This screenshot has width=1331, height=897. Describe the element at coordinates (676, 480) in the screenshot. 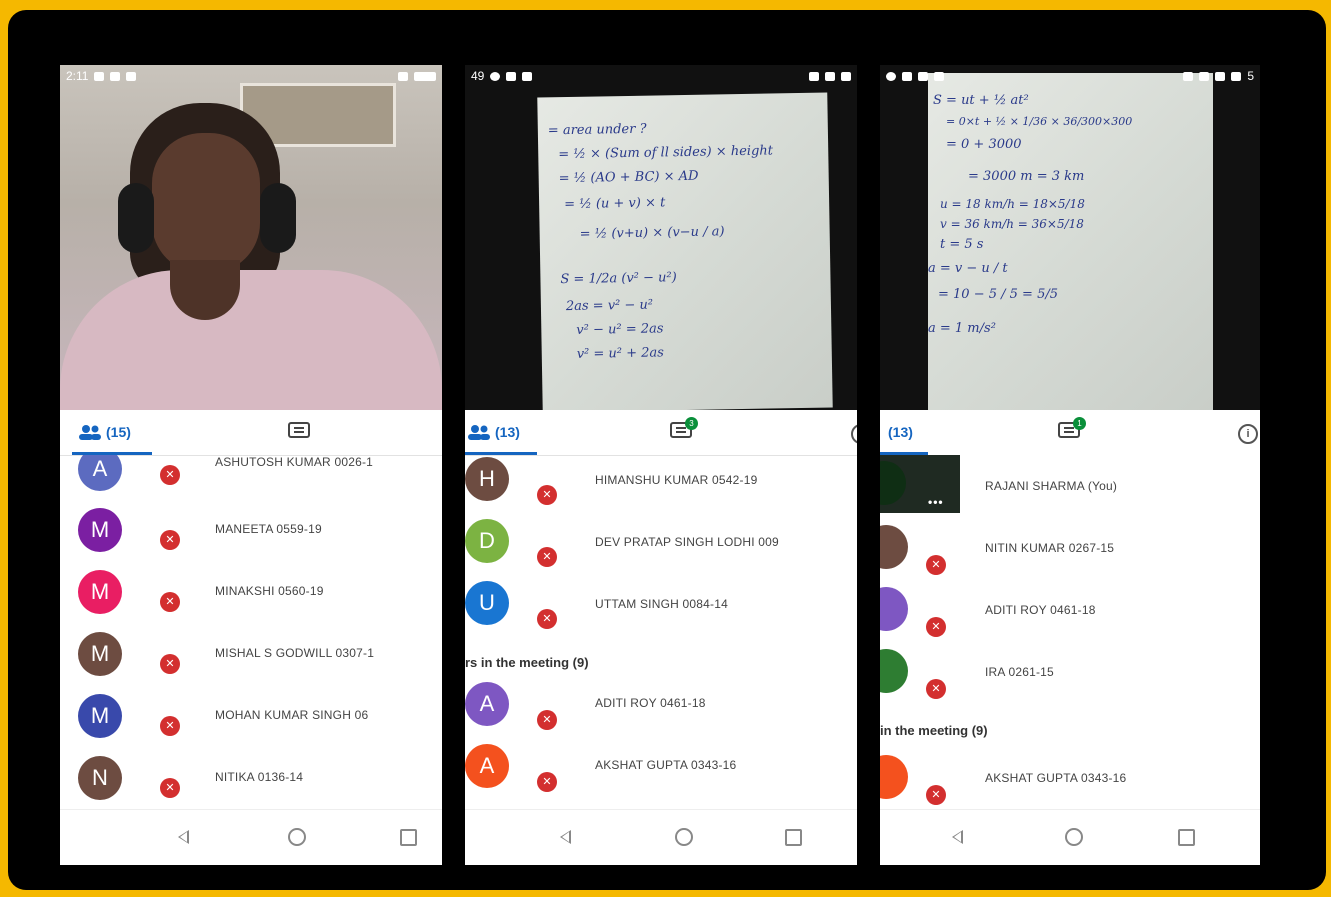

I see `participant-name: HIMANSHU KUMAR 0542-19` at that location.